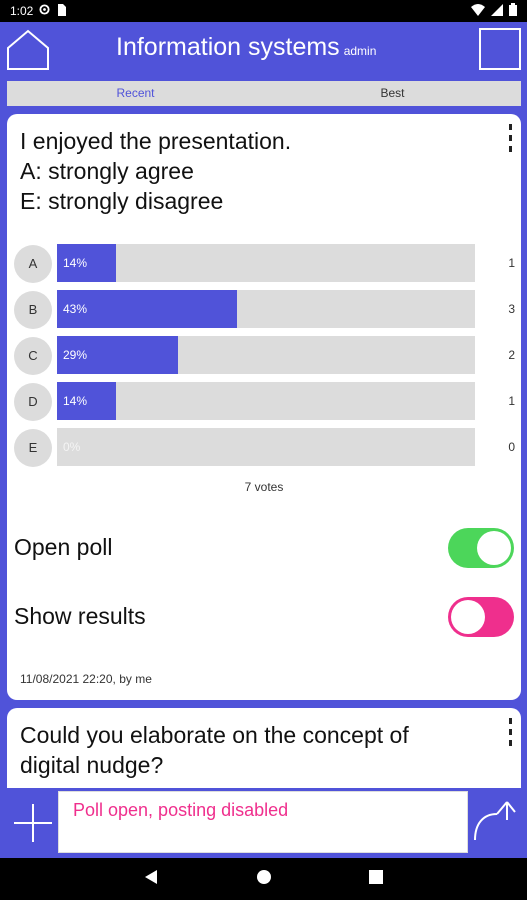  I want to click on page-title: Information systems admin, so click(246, 47).